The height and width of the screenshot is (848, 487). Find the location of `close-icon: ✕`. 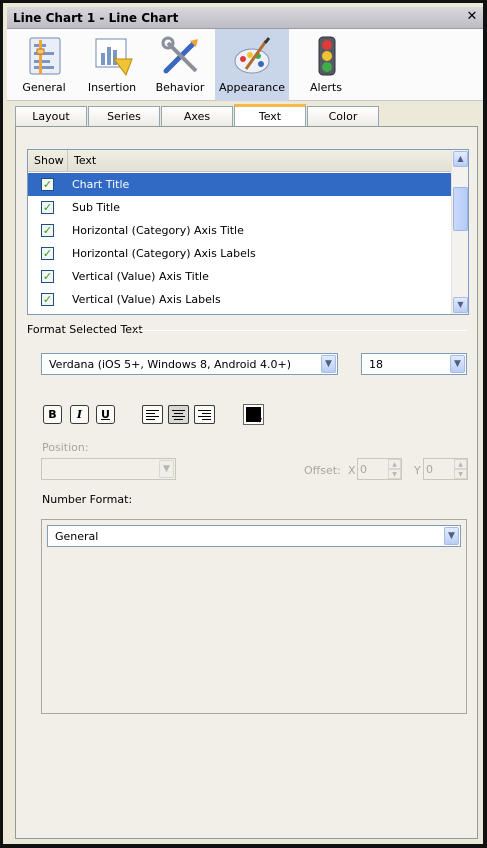

close-icon: ✕ is located at coordinates (472, 17).